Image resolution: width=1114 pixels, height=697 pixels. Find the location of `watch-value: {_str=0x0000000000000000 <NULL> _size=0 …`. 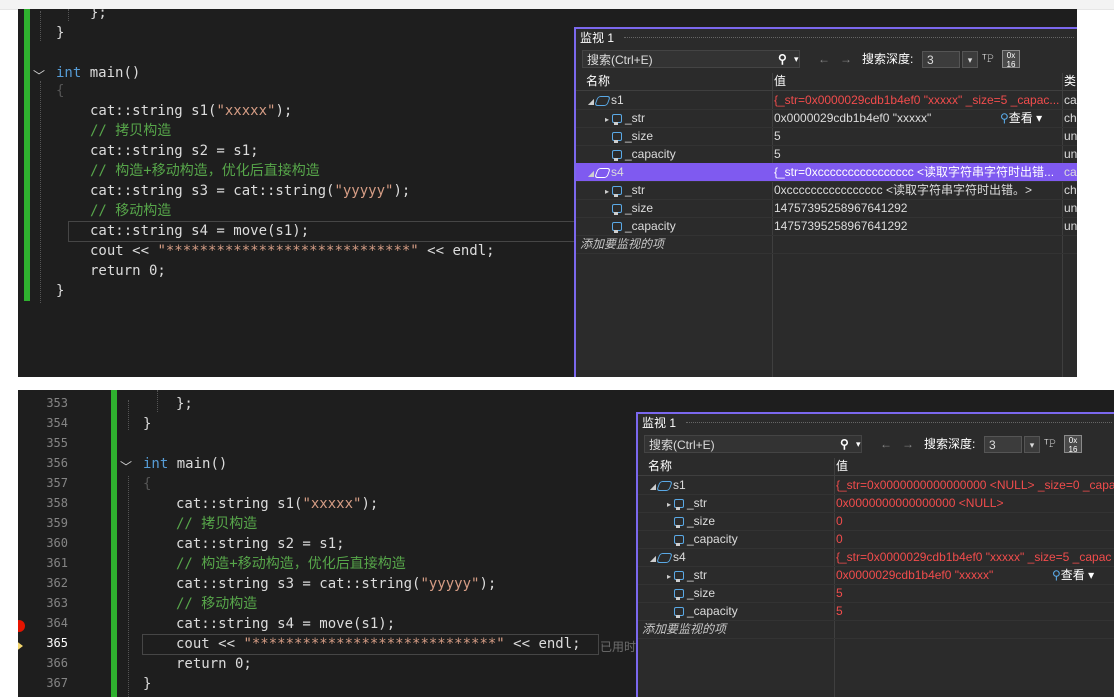

watch-value: {_str=0x0000000000000000 <NULL> _size=0 … is located at coordinates (975, 485).